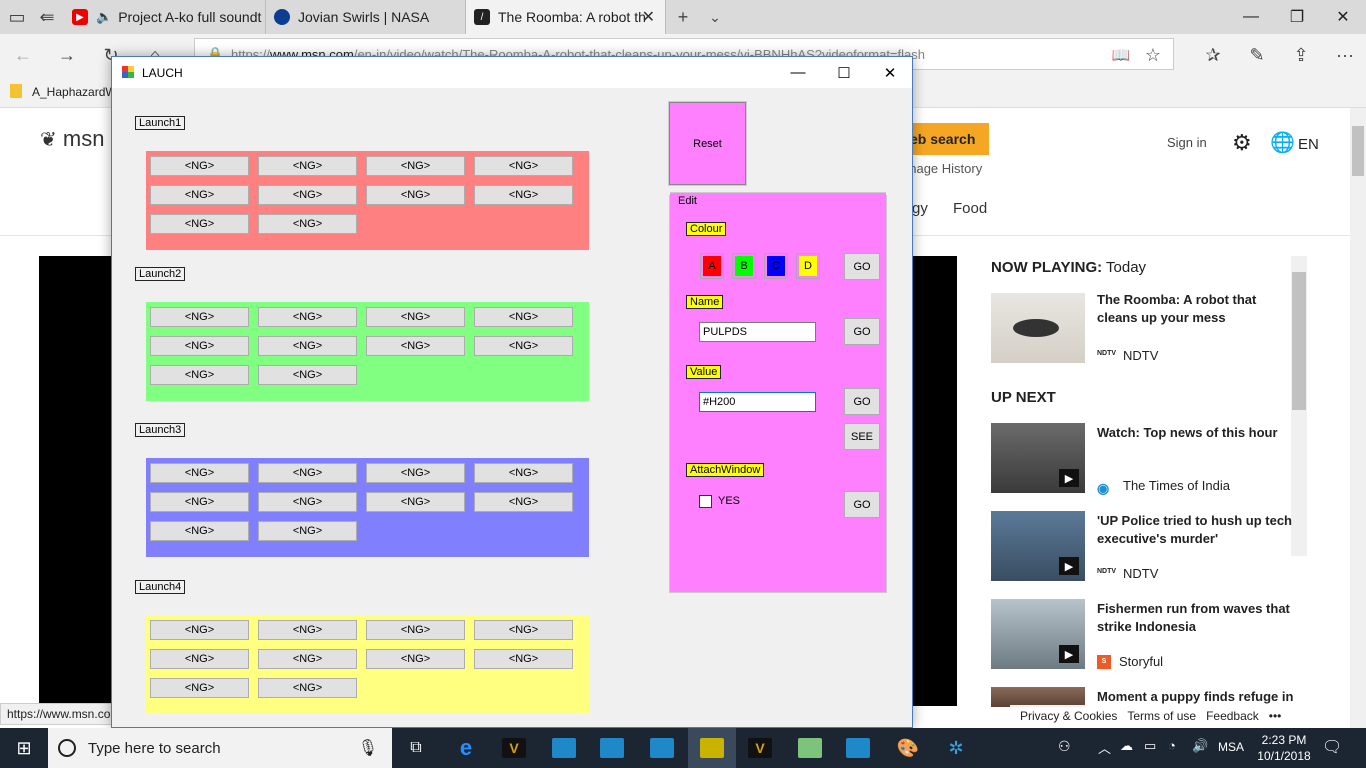  Describe the element at coordinates (920, 208) in the screenshot. I see `nav-item: gy` at that location.